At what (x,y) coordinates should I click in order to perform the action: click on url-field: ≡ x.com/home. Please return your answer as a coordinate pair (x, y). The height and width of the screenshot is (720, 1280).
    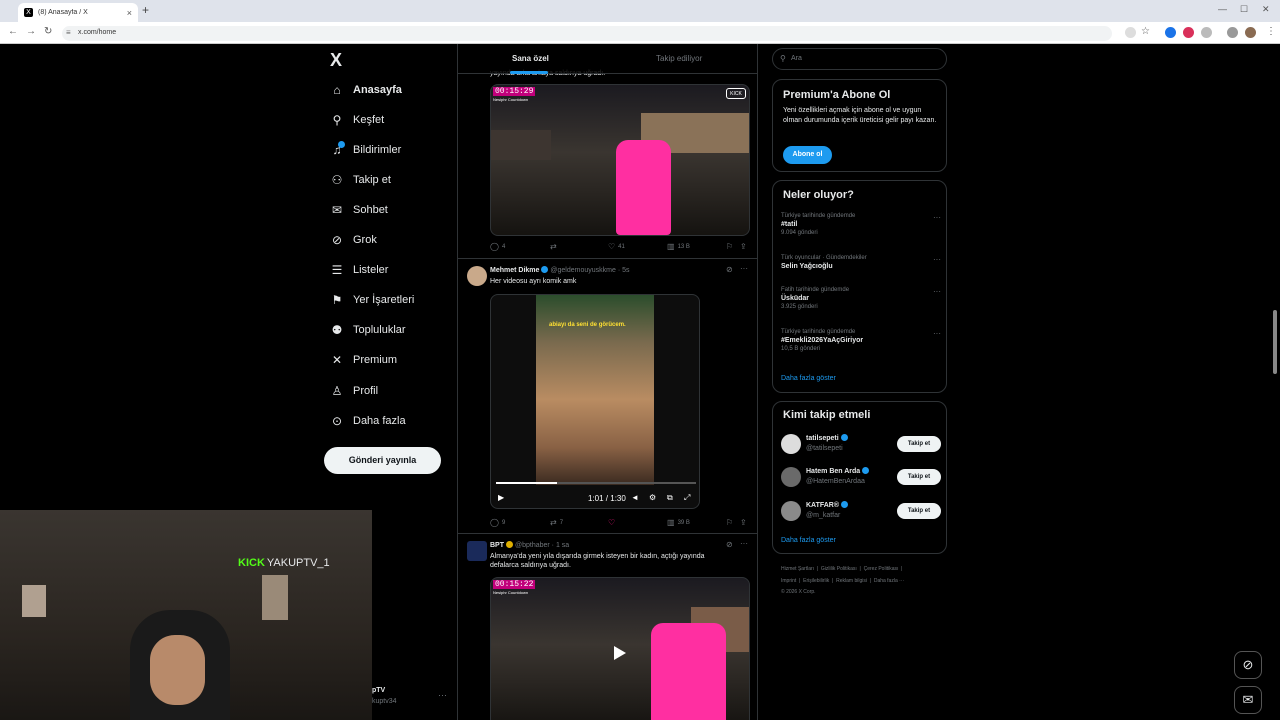
    Looking at the image, I should click on (587, 33).